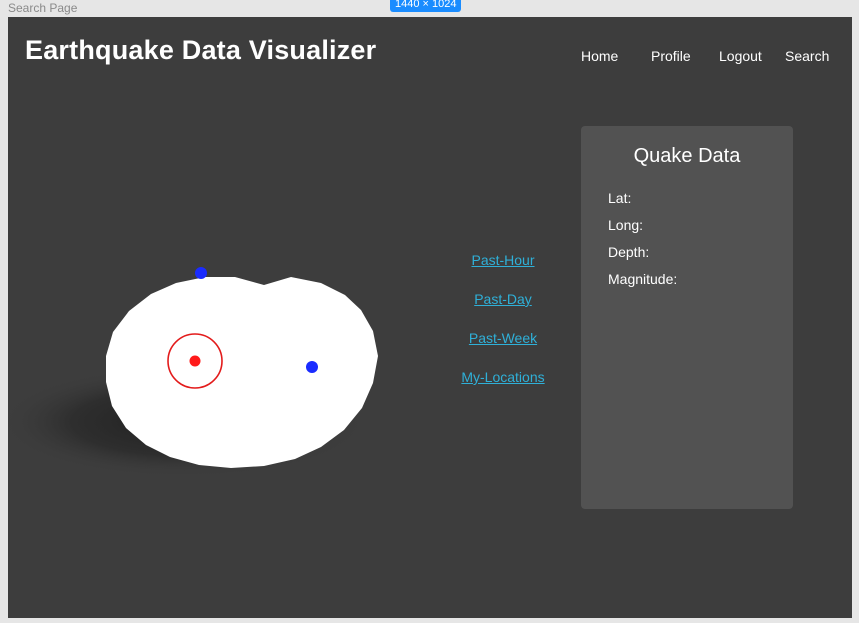 The height and width of the screenshot is (623, 859). What do you see at coordinates (626, 225) in the screenshot?
I see `longitude-label: Long:` at bounding box center [626, 225].